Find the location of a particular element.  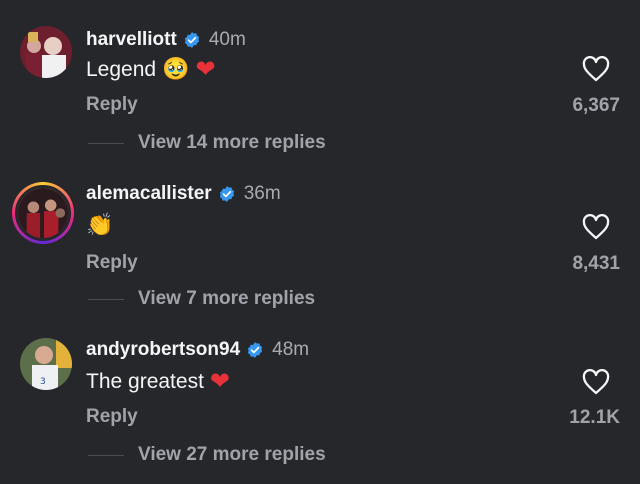

view-replies-label: View 27 more replies is located at coordinates (232, 454).